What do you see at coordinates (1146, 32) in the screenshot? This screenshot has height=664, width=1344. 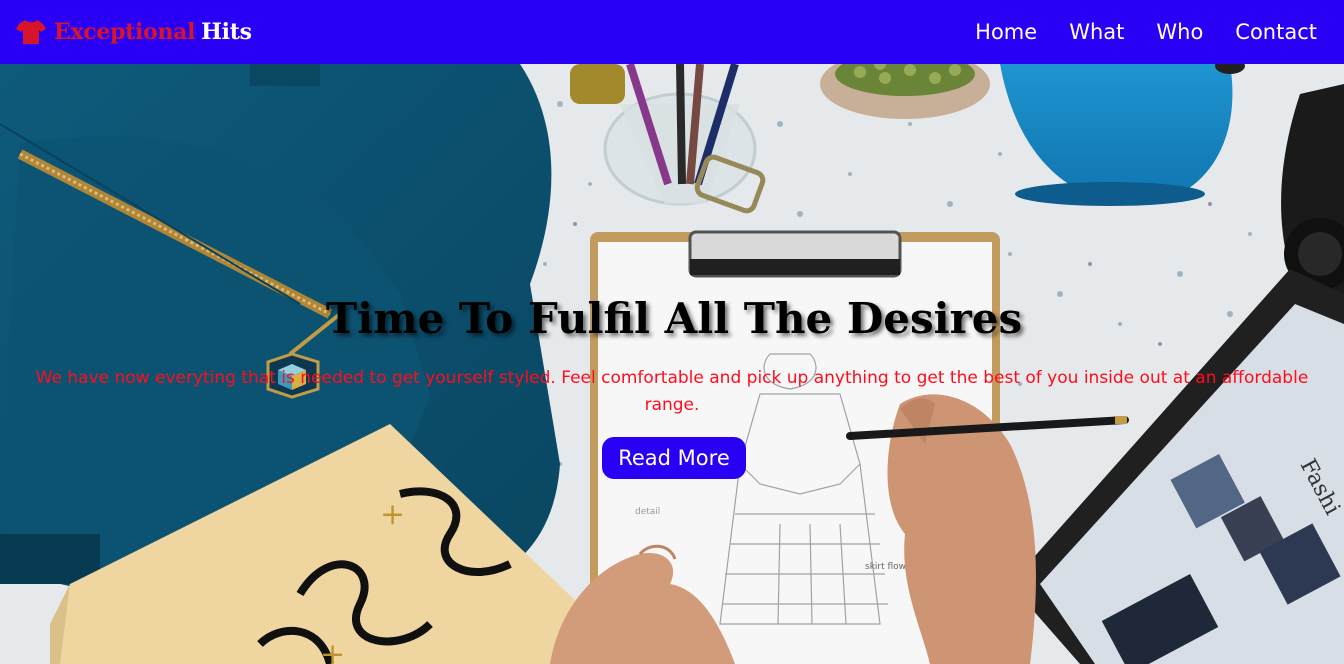 I see `nav-links: Home What Who Contact` at bounding box center [1146, 32].